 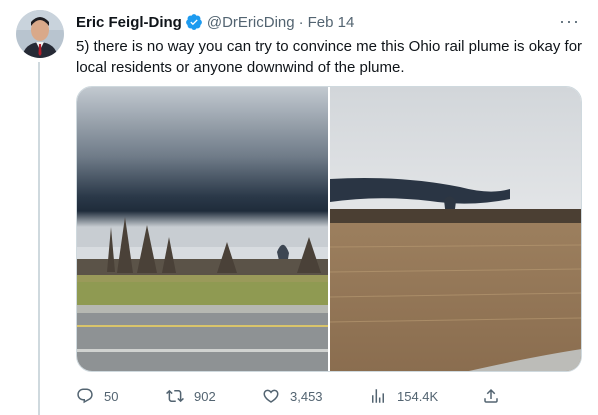 I want to click on views-button: 154.4K, so click(x=403, y=396).